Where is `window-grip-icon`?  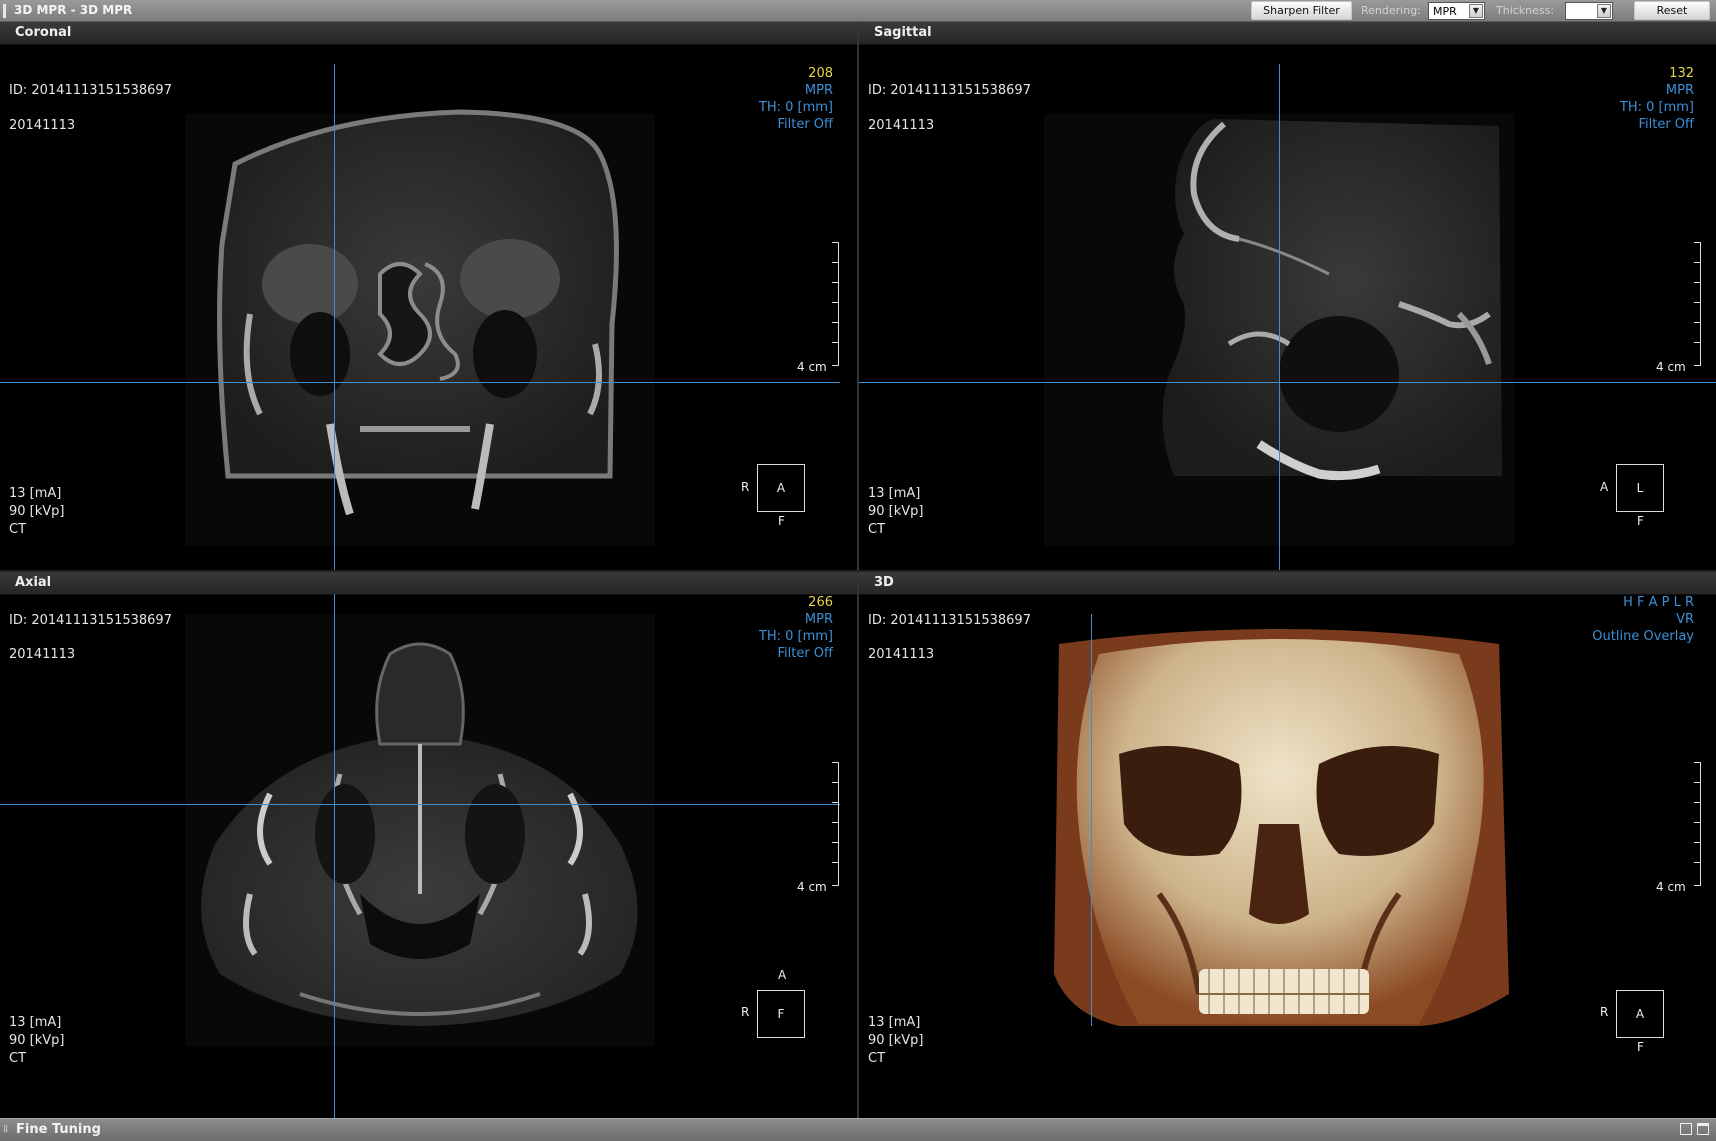 window-grip-icon is located at coordinates (4, 11).